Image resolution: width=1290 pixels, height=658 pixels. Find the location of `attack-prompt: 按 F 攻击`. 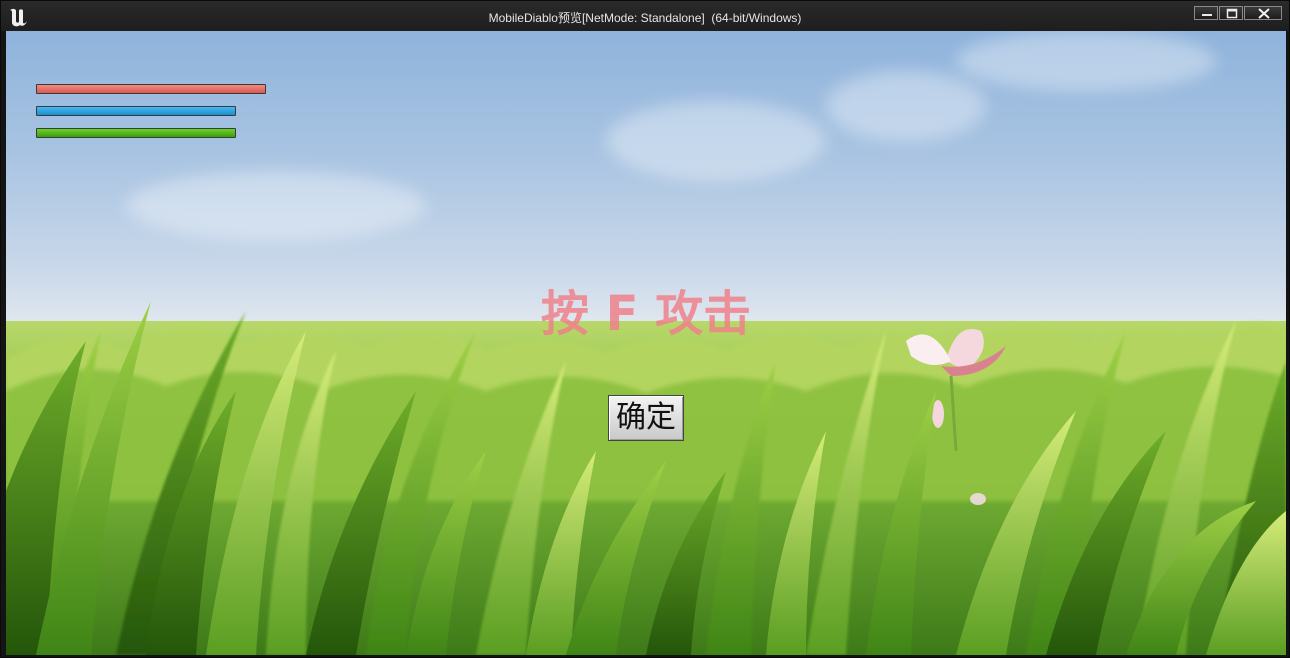

attack-prompt: 按 F 攻击 is located at coordinates (646, 314).